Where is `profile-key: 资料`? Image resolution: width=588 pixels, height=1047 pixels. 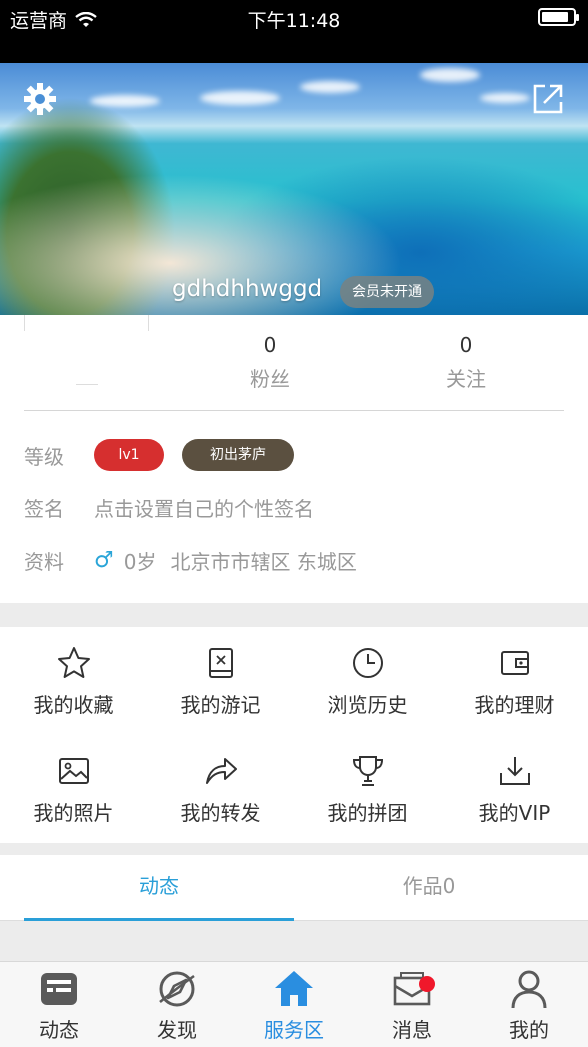
profile-key: 资料 is located at coordinates (44, 561).